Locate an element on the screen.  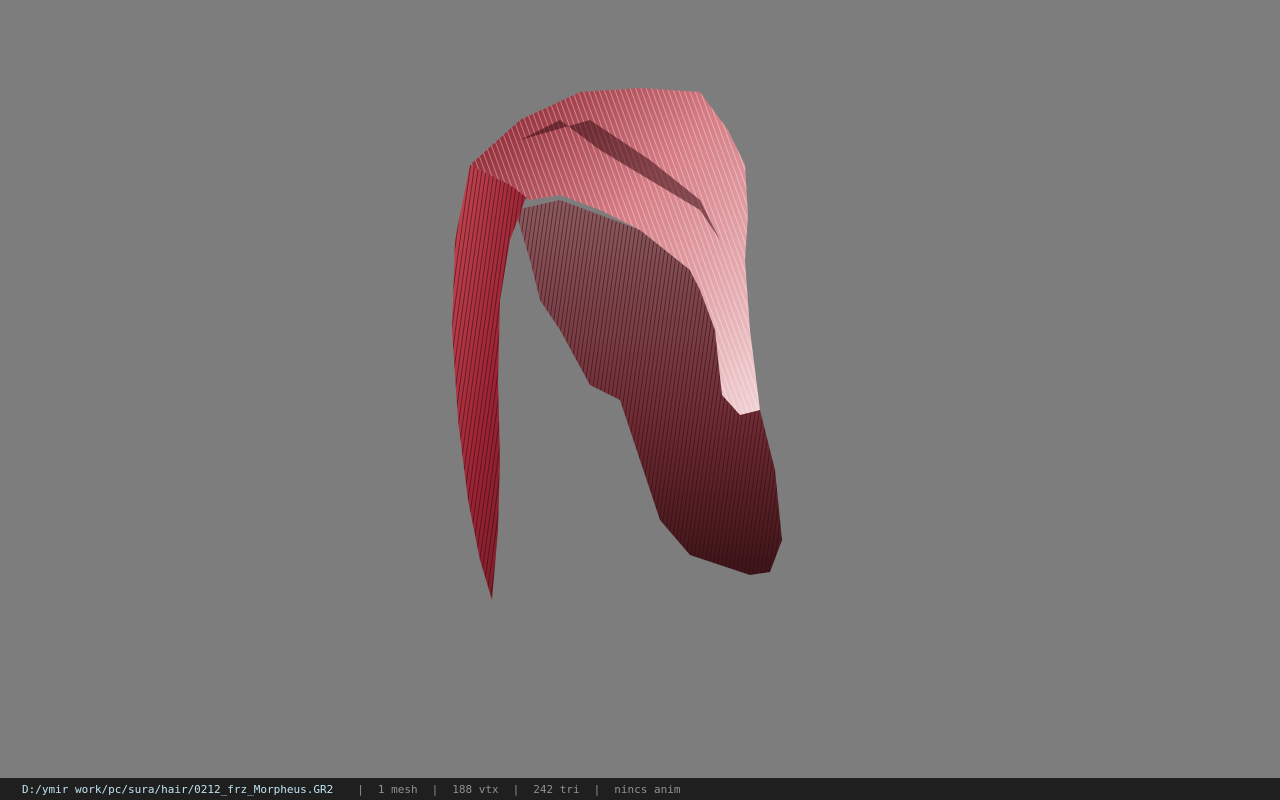
mesh-count: 1 mesh is located at coordinates (397, 789).